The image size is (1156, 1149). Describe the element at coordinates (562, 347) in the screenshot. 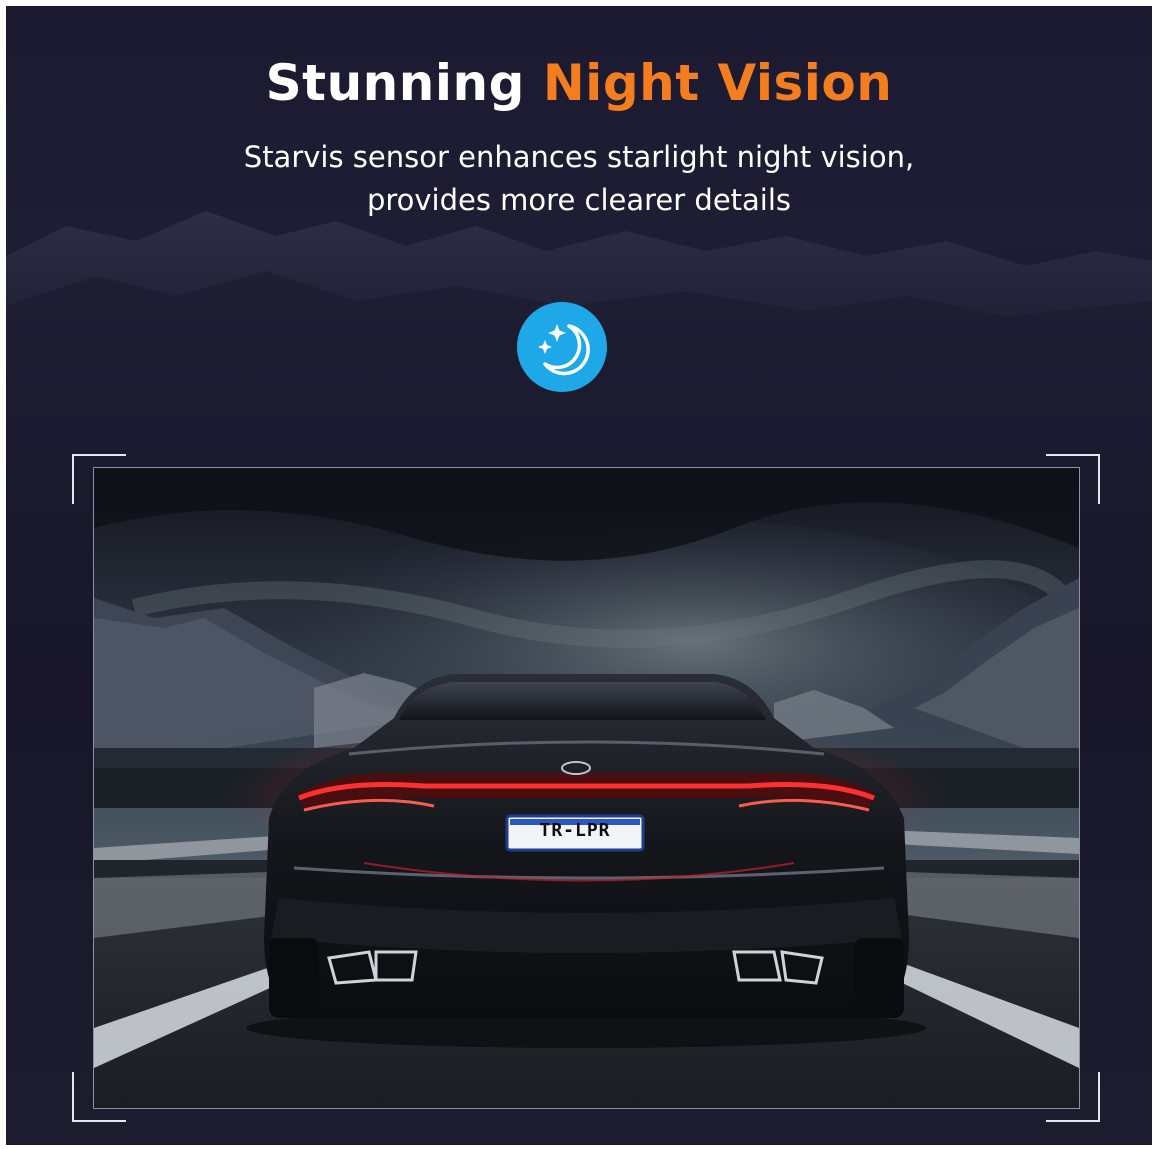

I see `moon-stars-icon` at that location.